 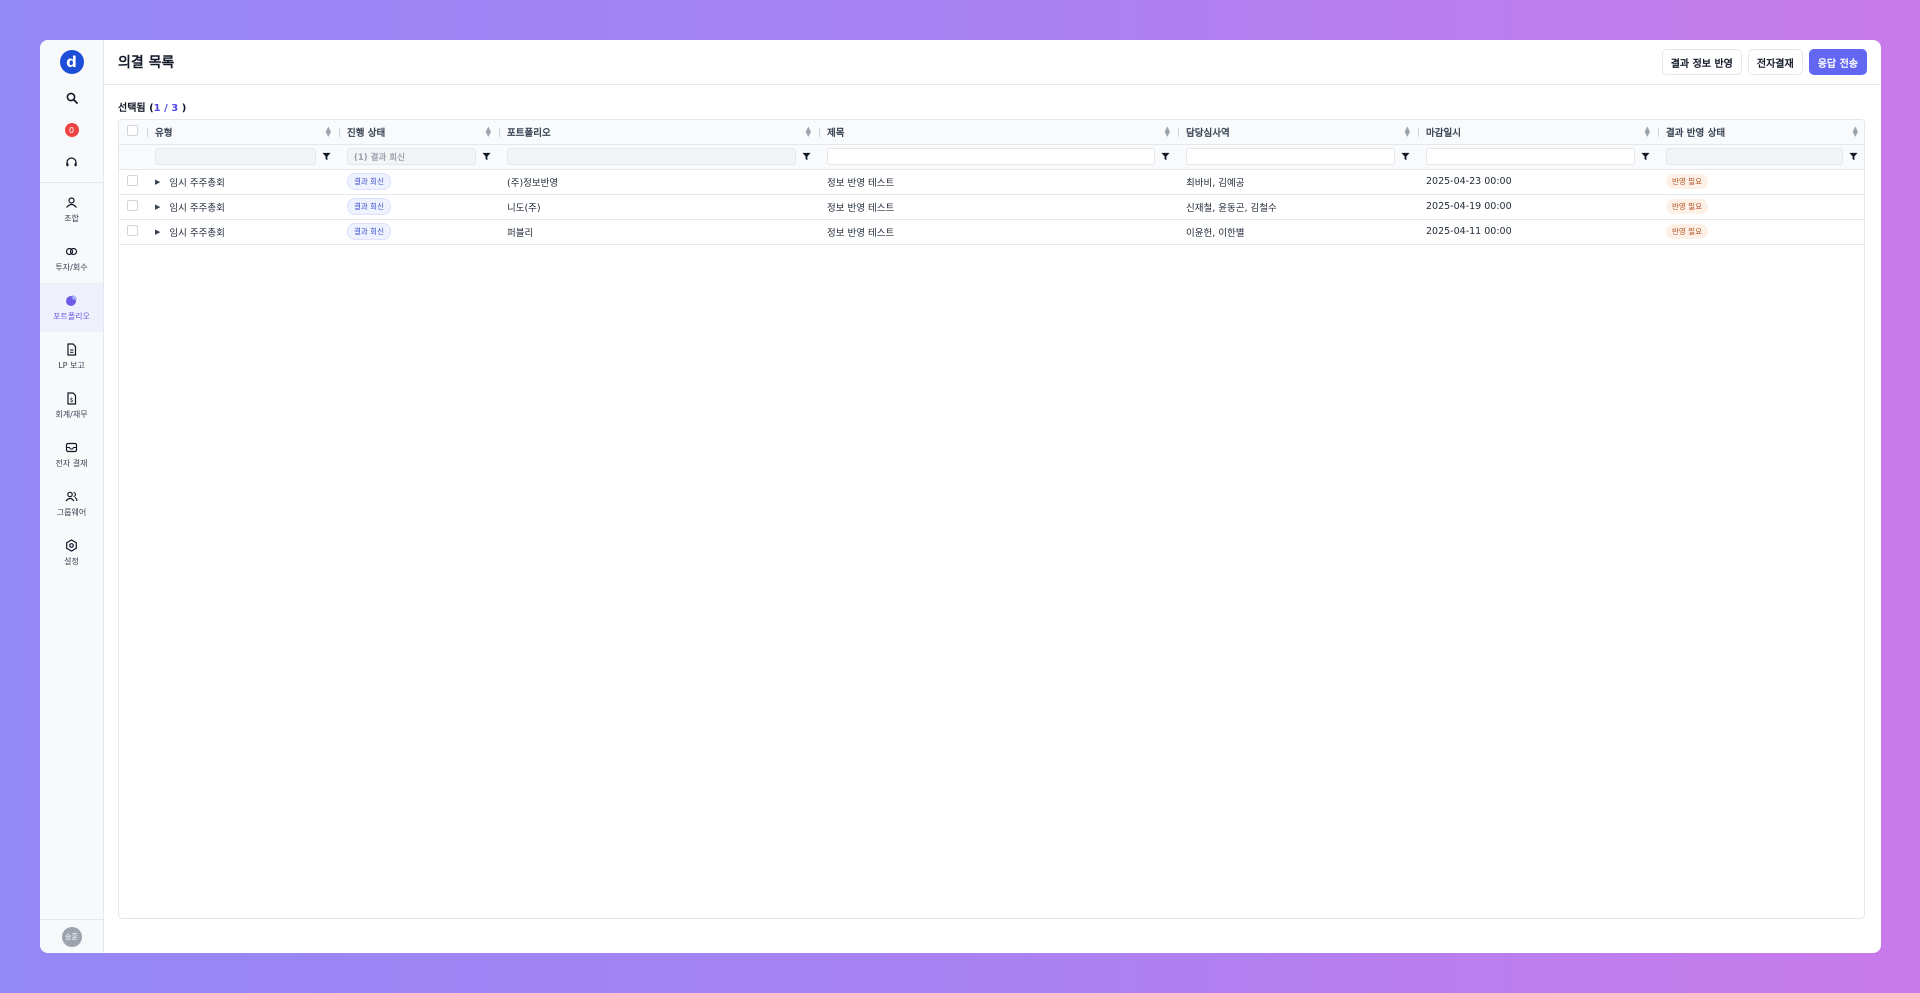 I want to click on filter-input-status: (1) 결과 회신, so click(x=411, y=156).